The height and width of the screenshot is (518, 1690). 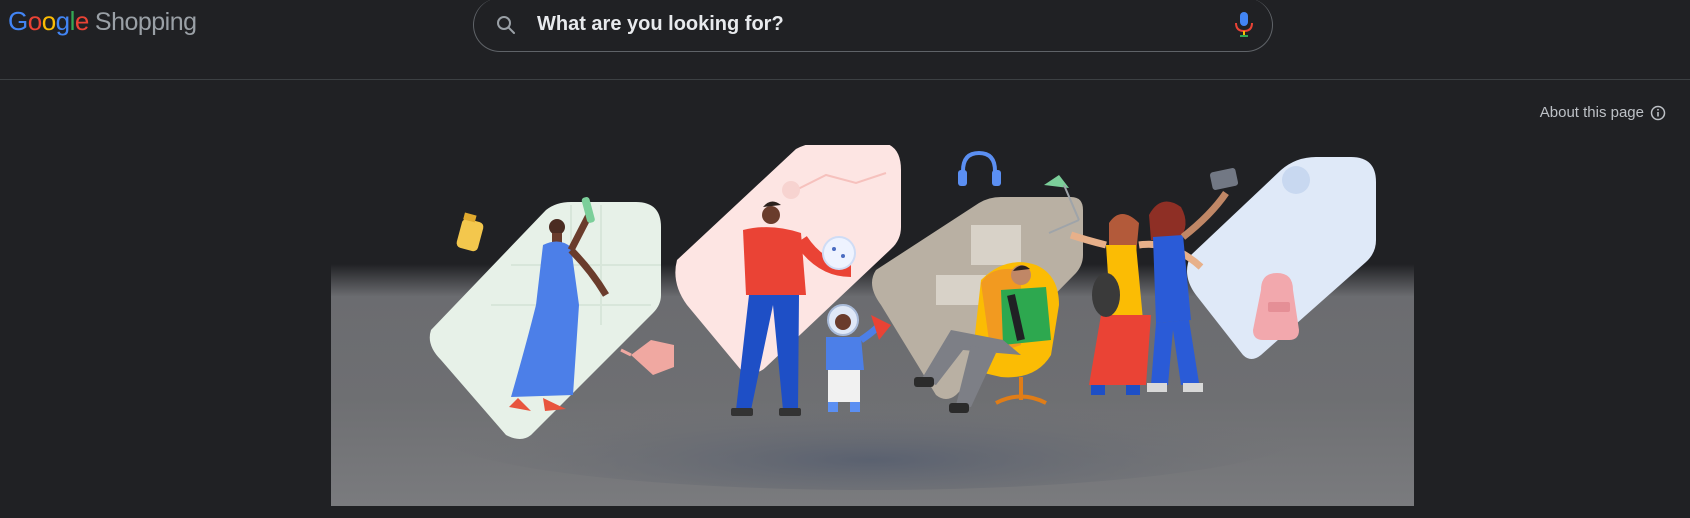 What do you see at coordinates (1658, 112) in the screenshot?
I see `info-icon` at bounding box center [1658, 112].